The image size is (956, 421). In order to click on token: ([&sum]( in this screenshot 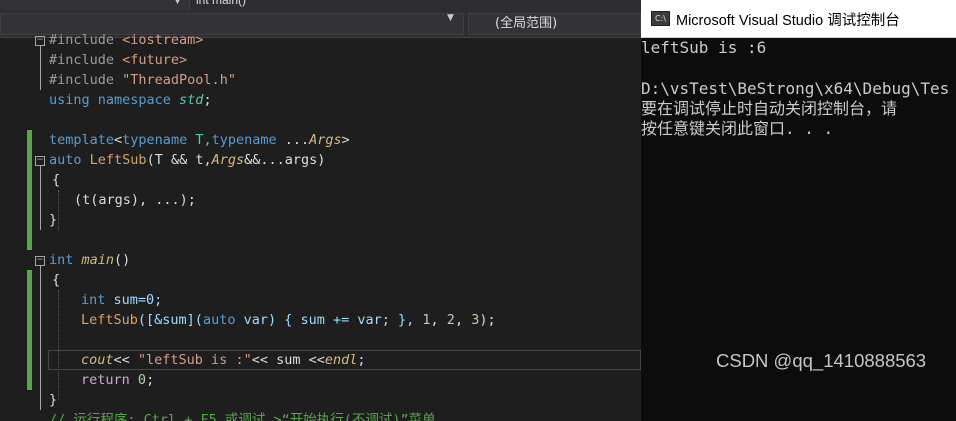, I will do `click(170, 320)`.